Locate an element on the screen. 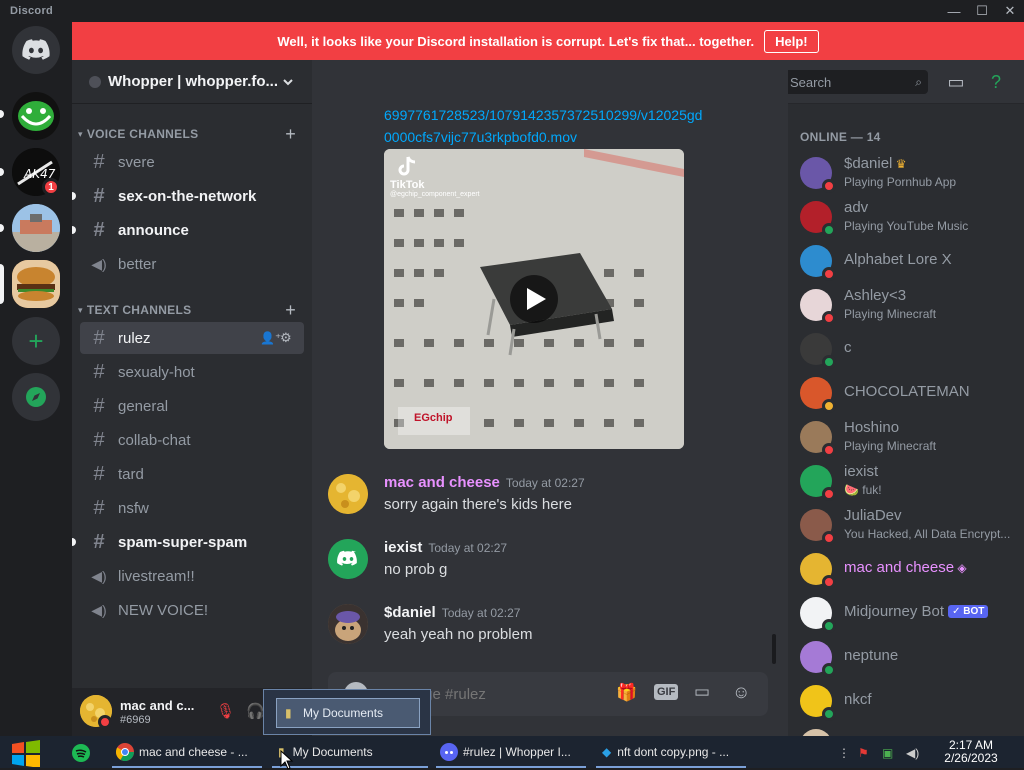  member-row: Midjourney Bot ✓ BOT is located at coordinates (906, 613).